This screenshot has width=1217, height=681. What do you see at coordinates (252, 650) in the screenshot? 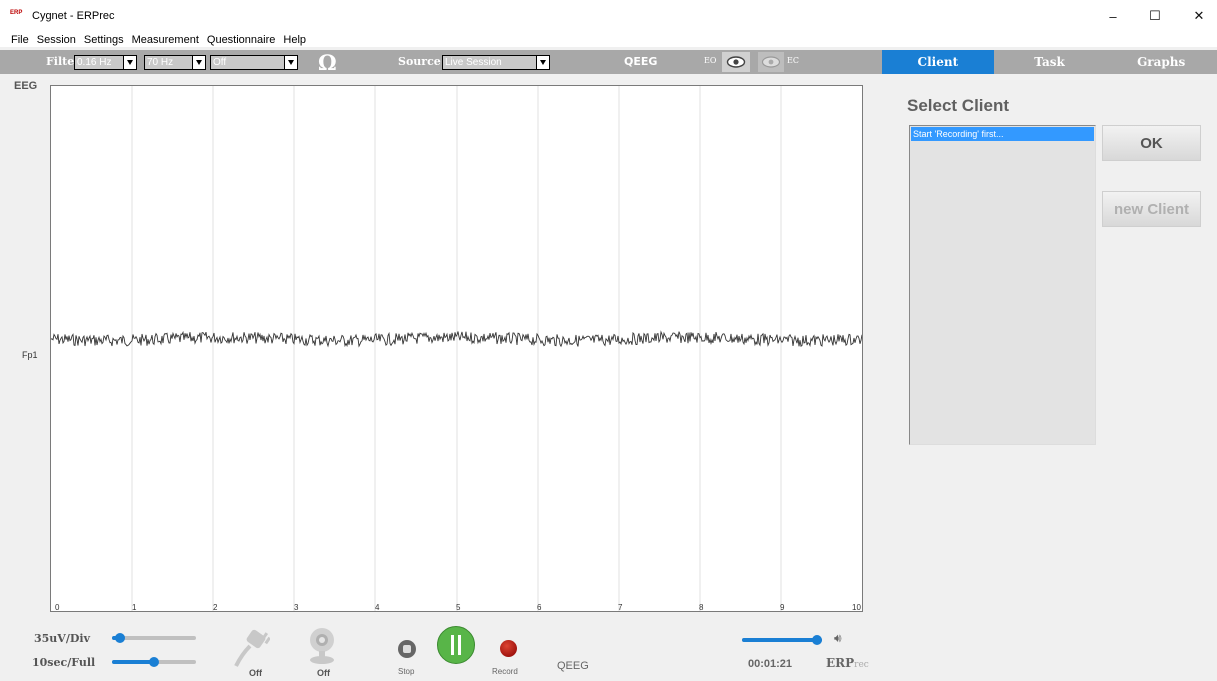
I see `amplifier-plug-icon` at bounding box center [252, 650].